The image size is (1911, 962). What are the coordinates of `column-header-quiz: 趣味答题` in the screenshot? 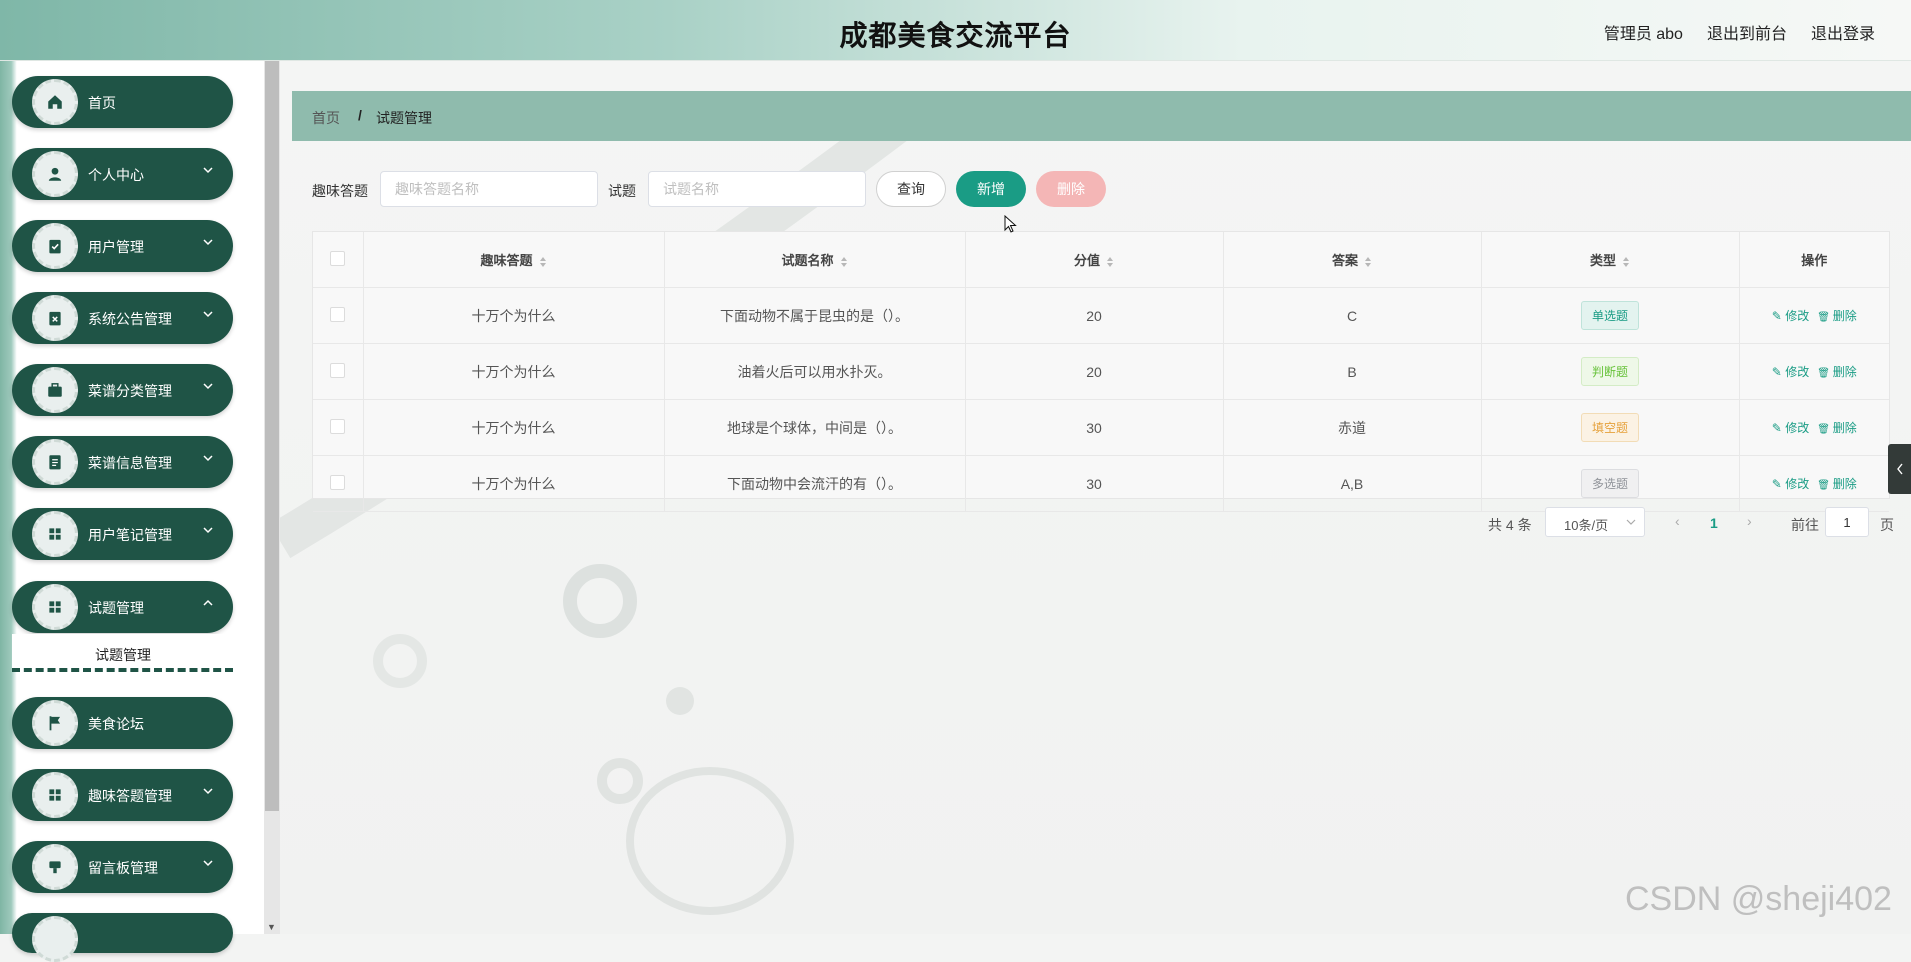 It's located at (514, 260).